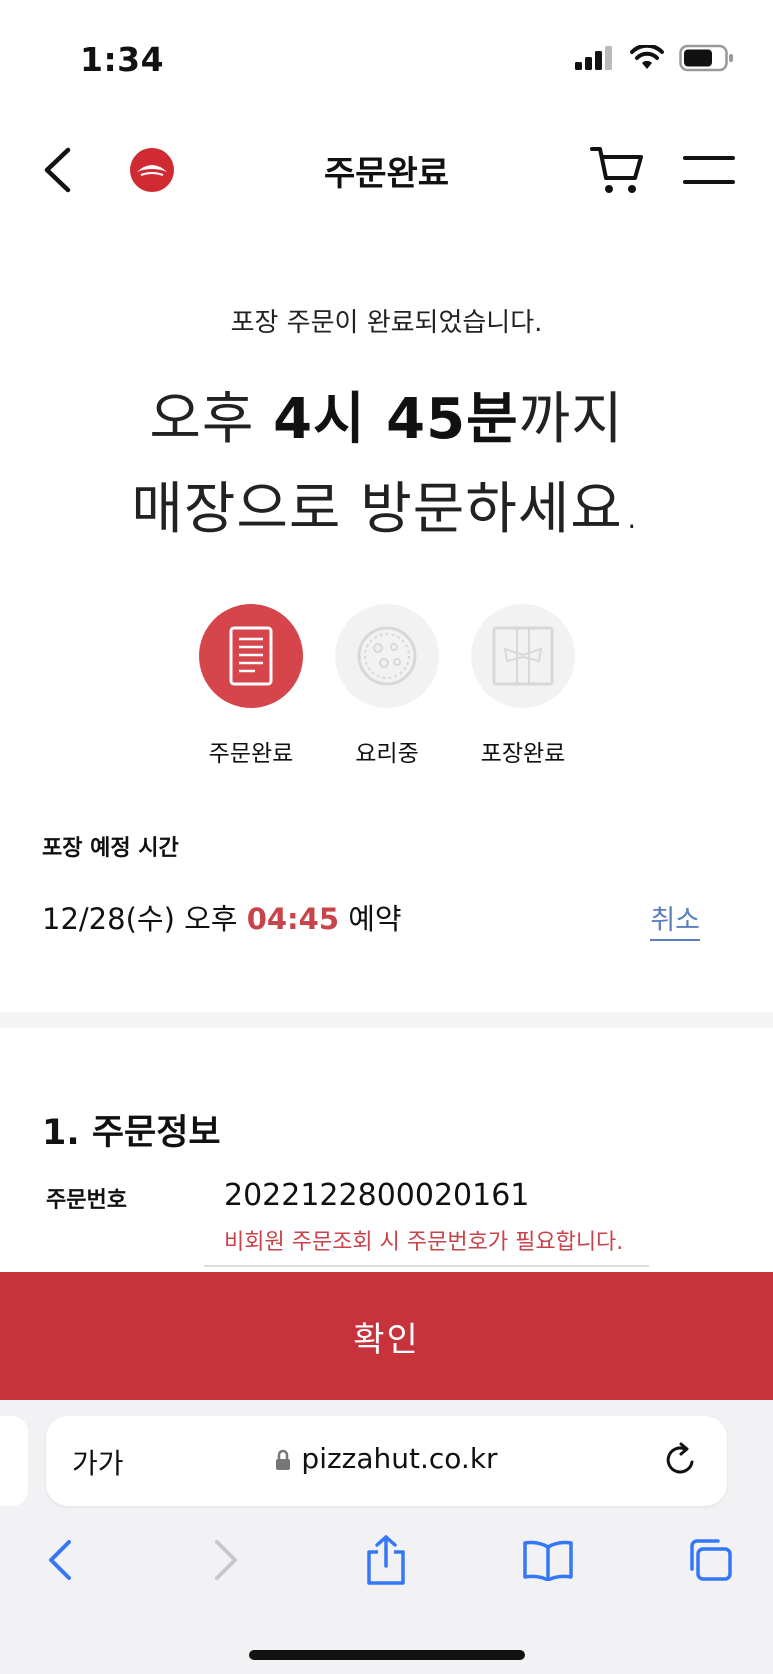  I want to click on cart-icon, so click(616, 170).